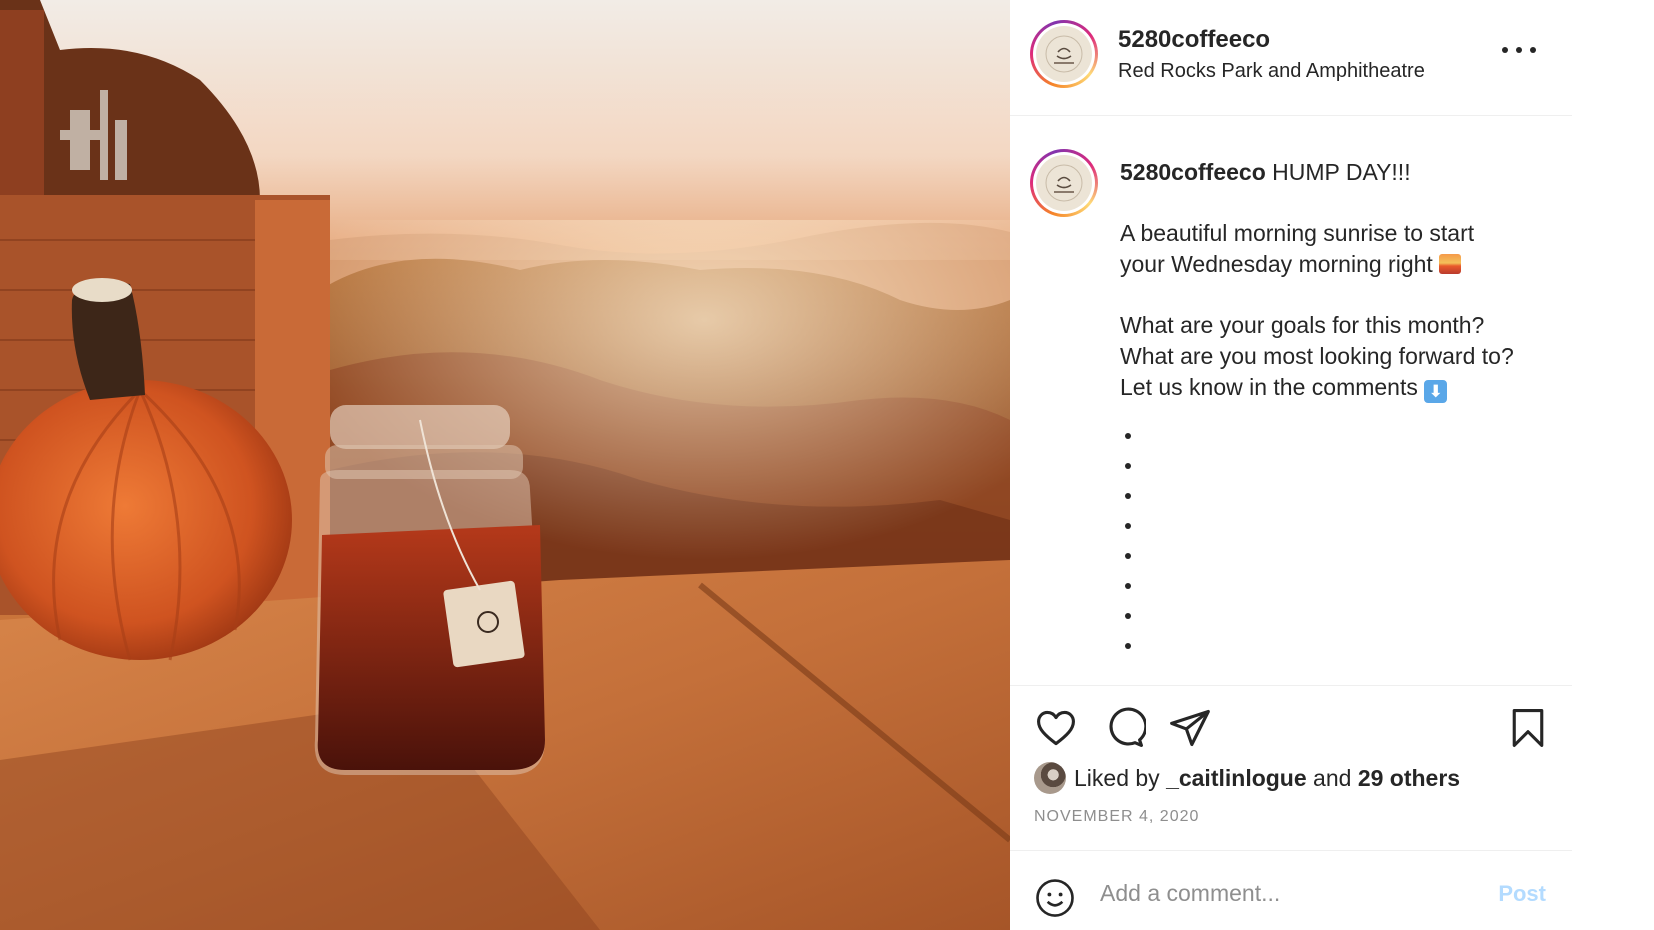  What do you see at coordinates (1190, 728) in the screenshot?
I see `send-icon` at bounding box center [1190, 728].